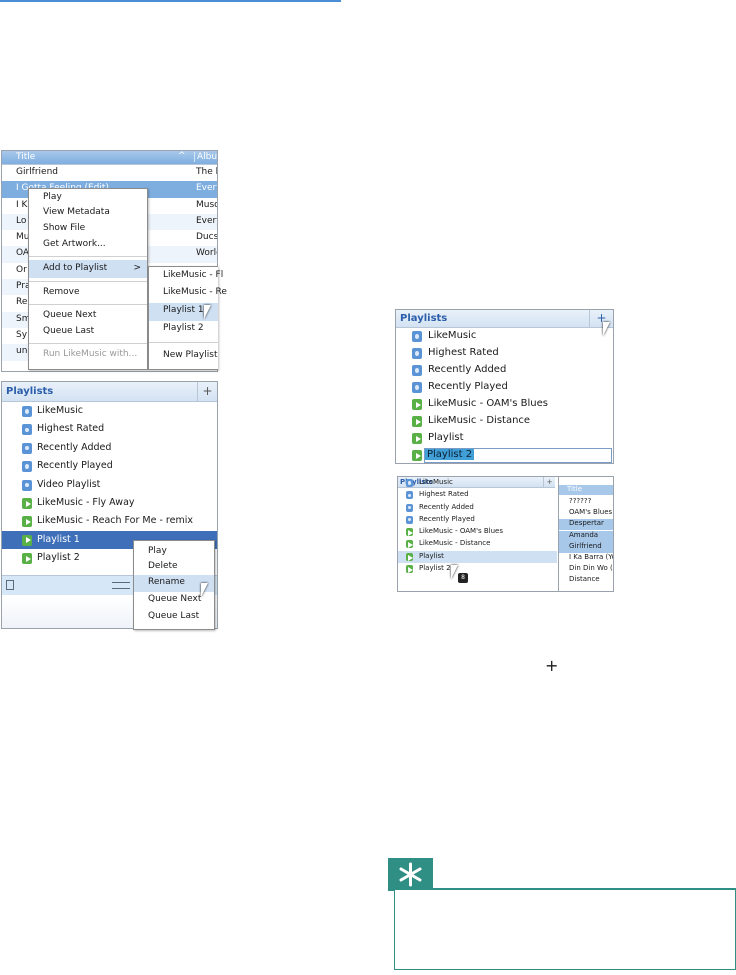 This screenshot has width=736, height=975. What do you see at coordinates (461, 531) in the screenshot?
I see `playlist-item-label: LikeMusic - OAM's Blues` at bounding box center [461, 531].